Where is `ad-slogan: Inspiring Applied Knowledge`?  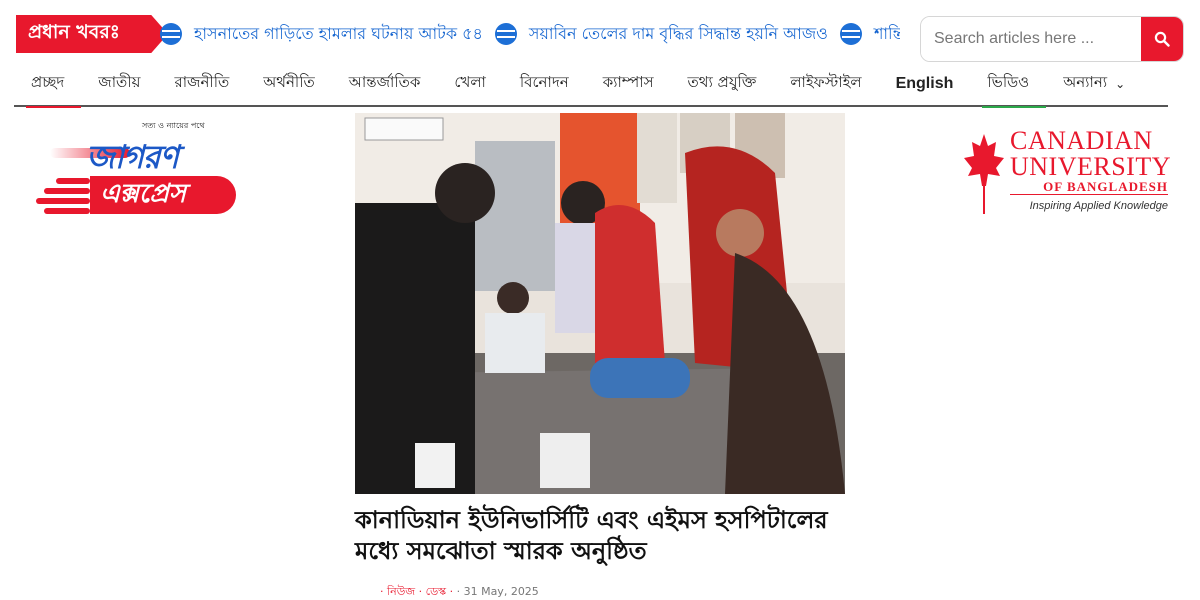 ad-slogan: Inspiring Applied Knowledge is located at coordinates (1098, 206).